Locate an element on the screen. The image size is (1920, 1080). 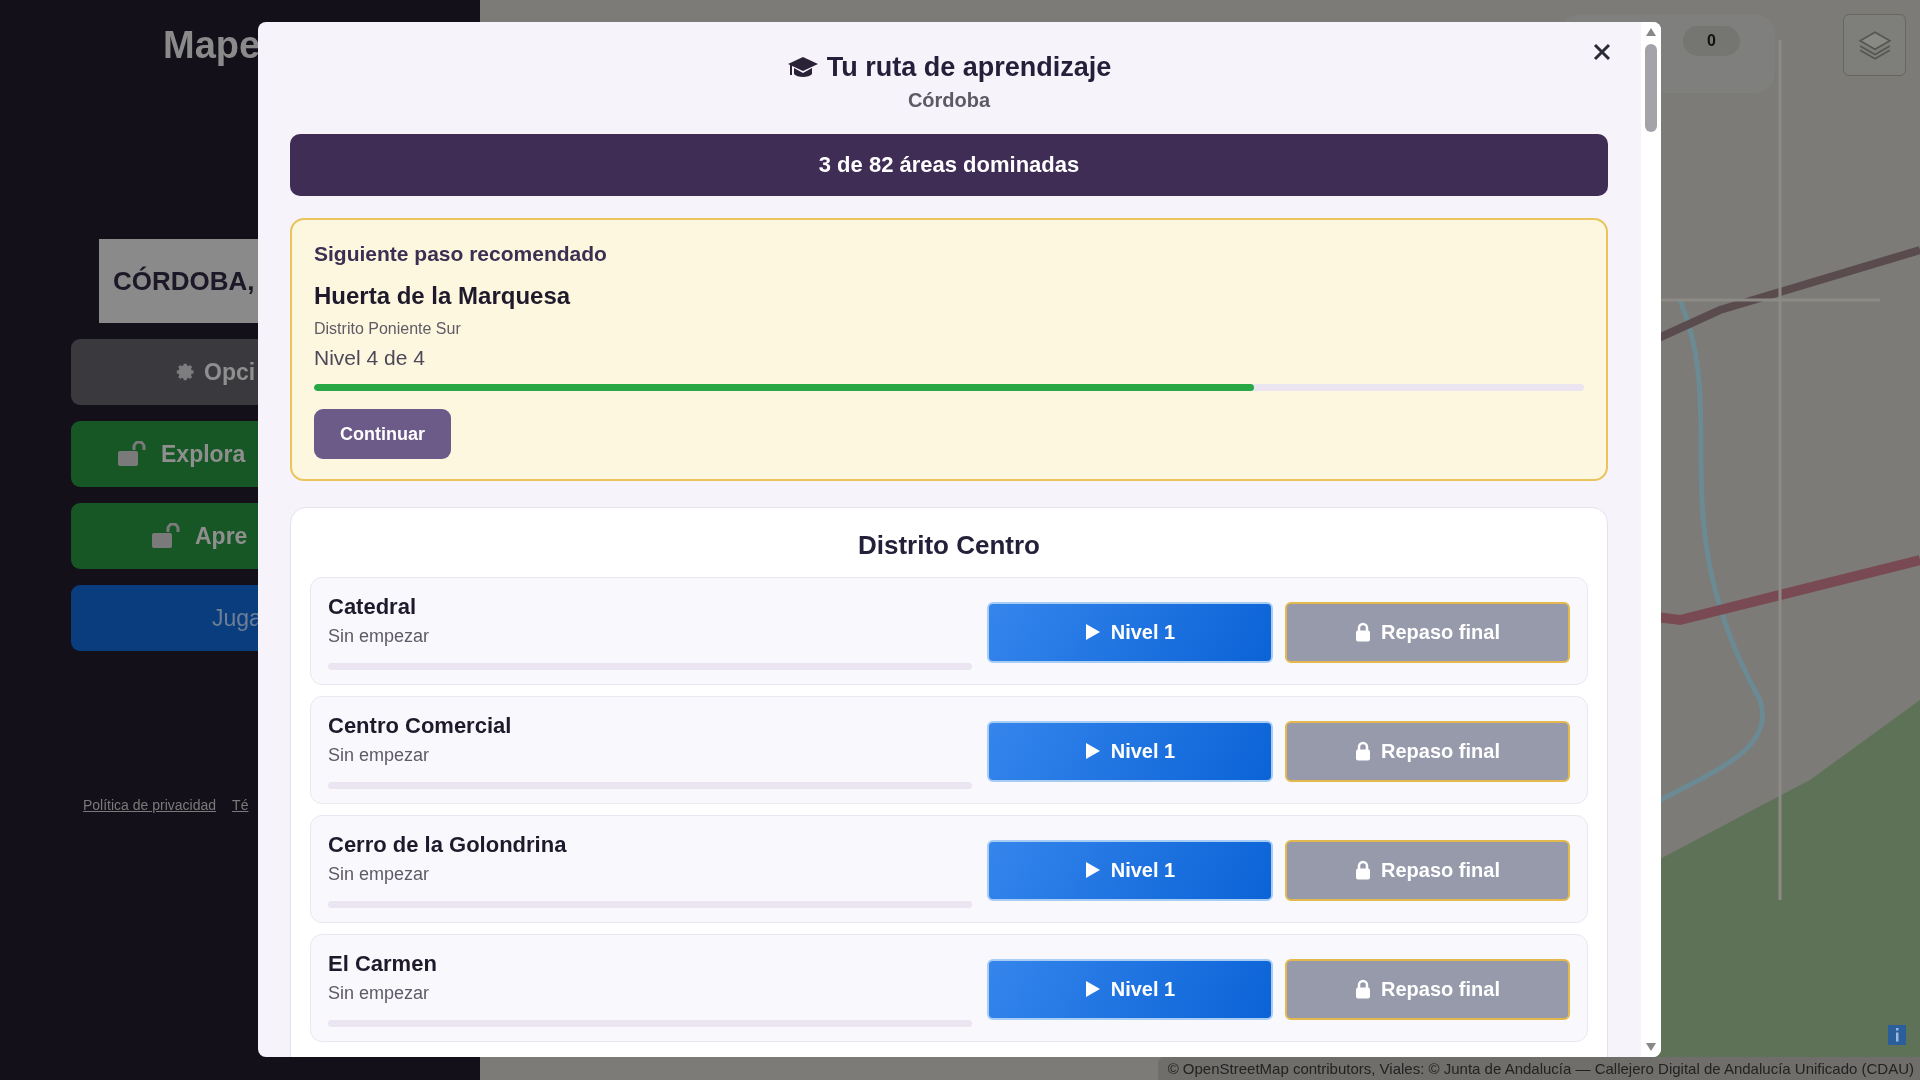
area-name: El Carmen is located at coordinates (382, 964).